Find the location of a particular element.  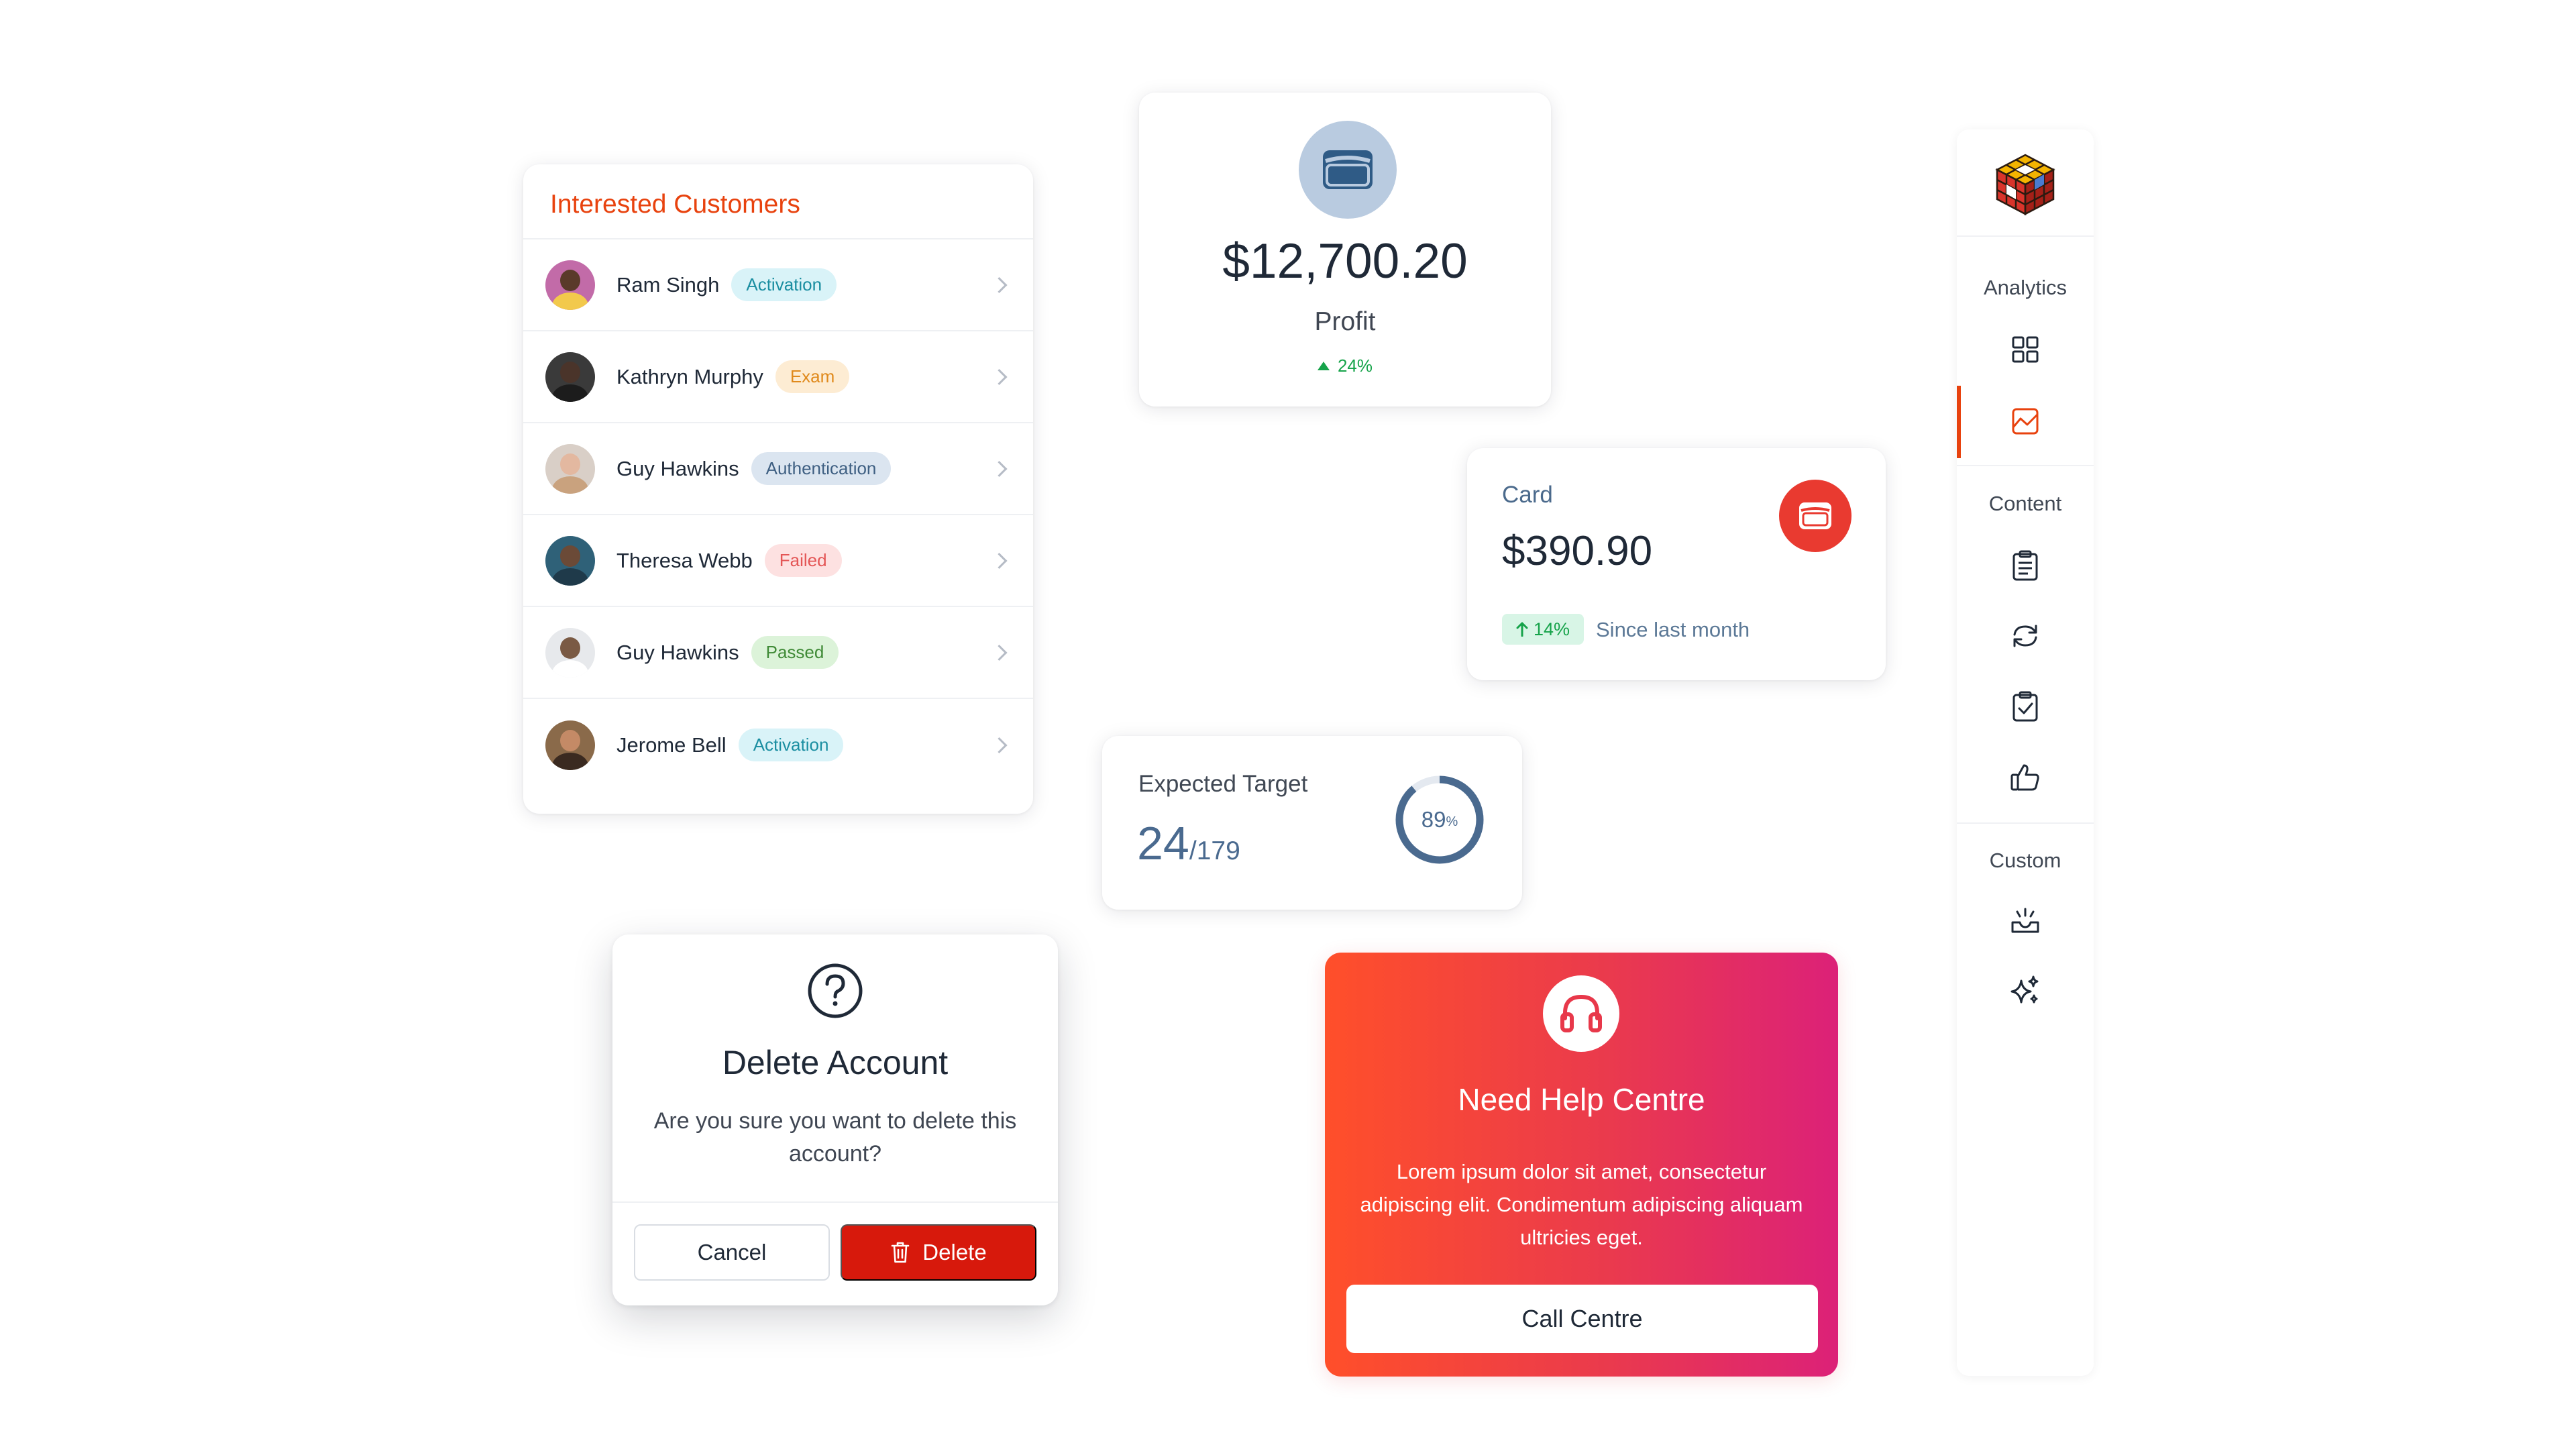

expected-target-card: Expected Target 24/179 89% is located at coordinates (1312, 823).